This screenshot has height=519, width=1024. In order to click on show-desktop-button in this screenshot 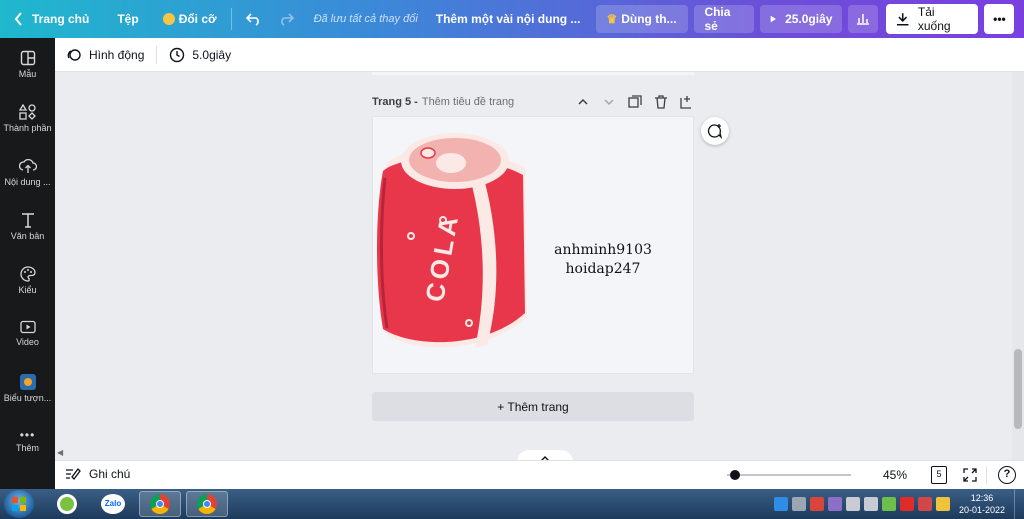, I will do `click(1019, 504)`.